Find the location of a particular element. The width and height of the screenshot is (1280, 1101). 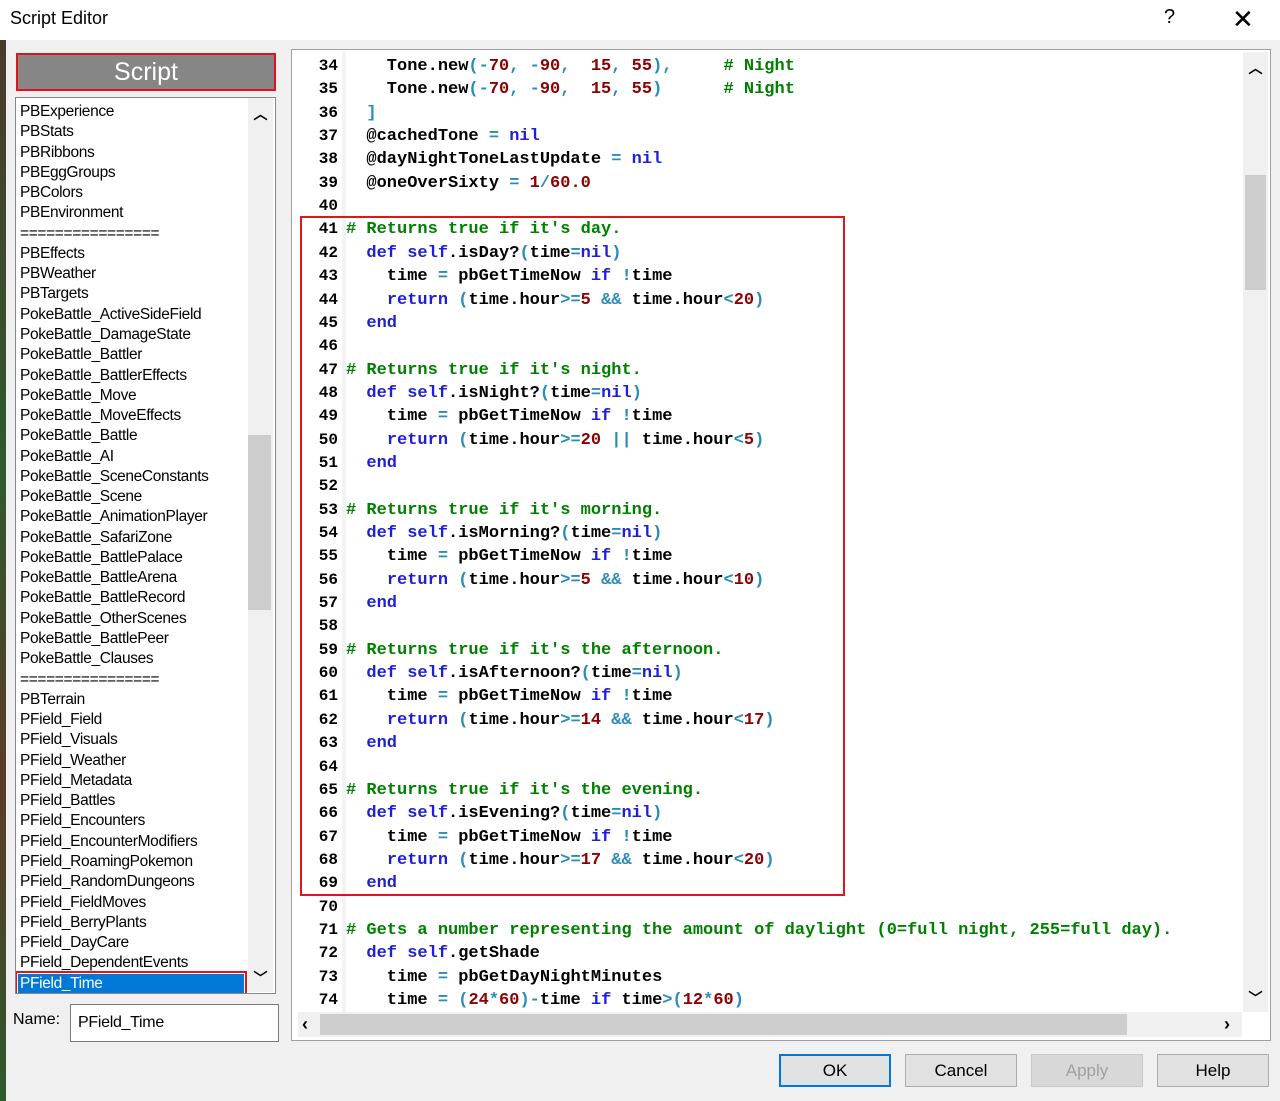

script-list-item: PokeBattle_BattlerEffects is located at coordinates (103, 376).